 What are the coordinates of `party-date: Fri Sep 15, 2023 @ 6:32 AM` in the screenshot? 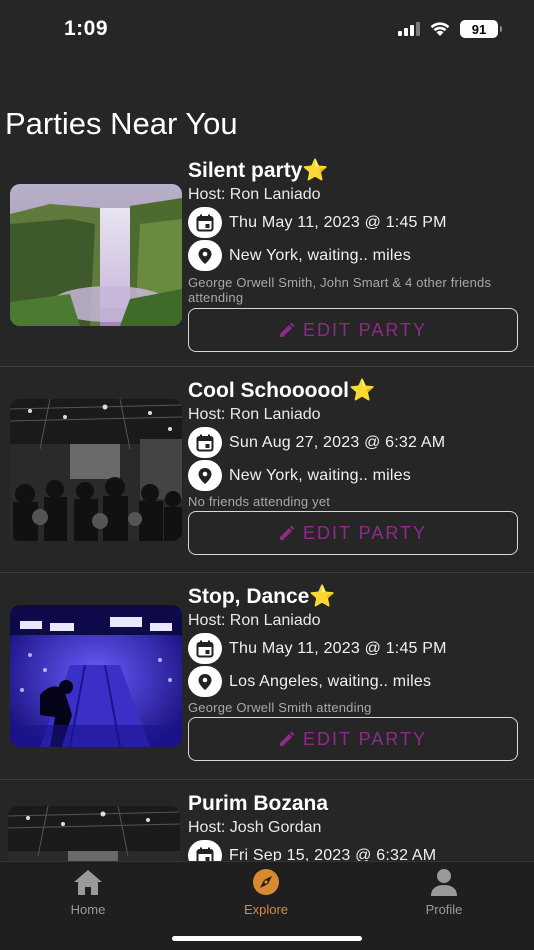 It's located at (333, 854).